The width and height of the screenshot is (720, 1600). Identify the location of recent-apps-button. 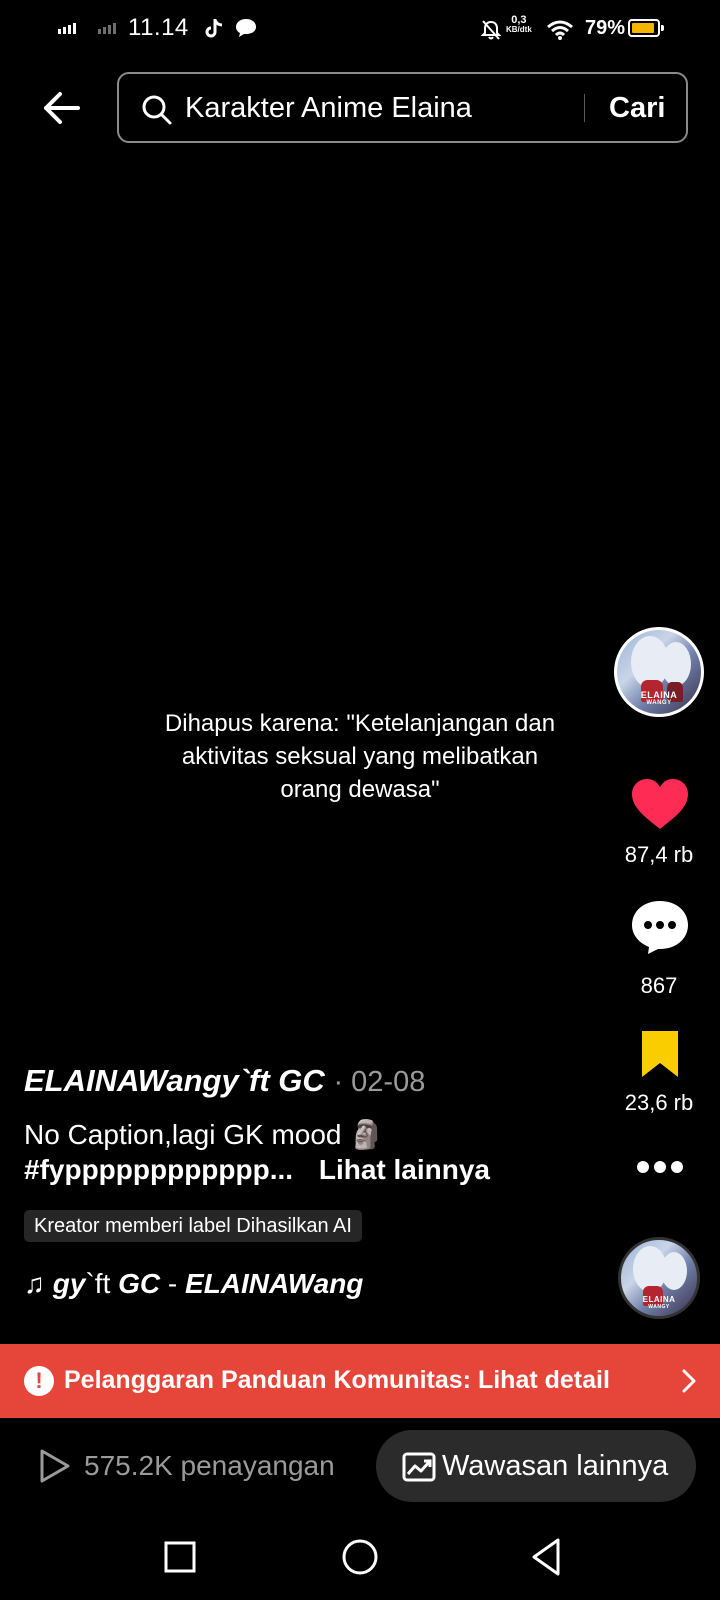
(180, 1557).